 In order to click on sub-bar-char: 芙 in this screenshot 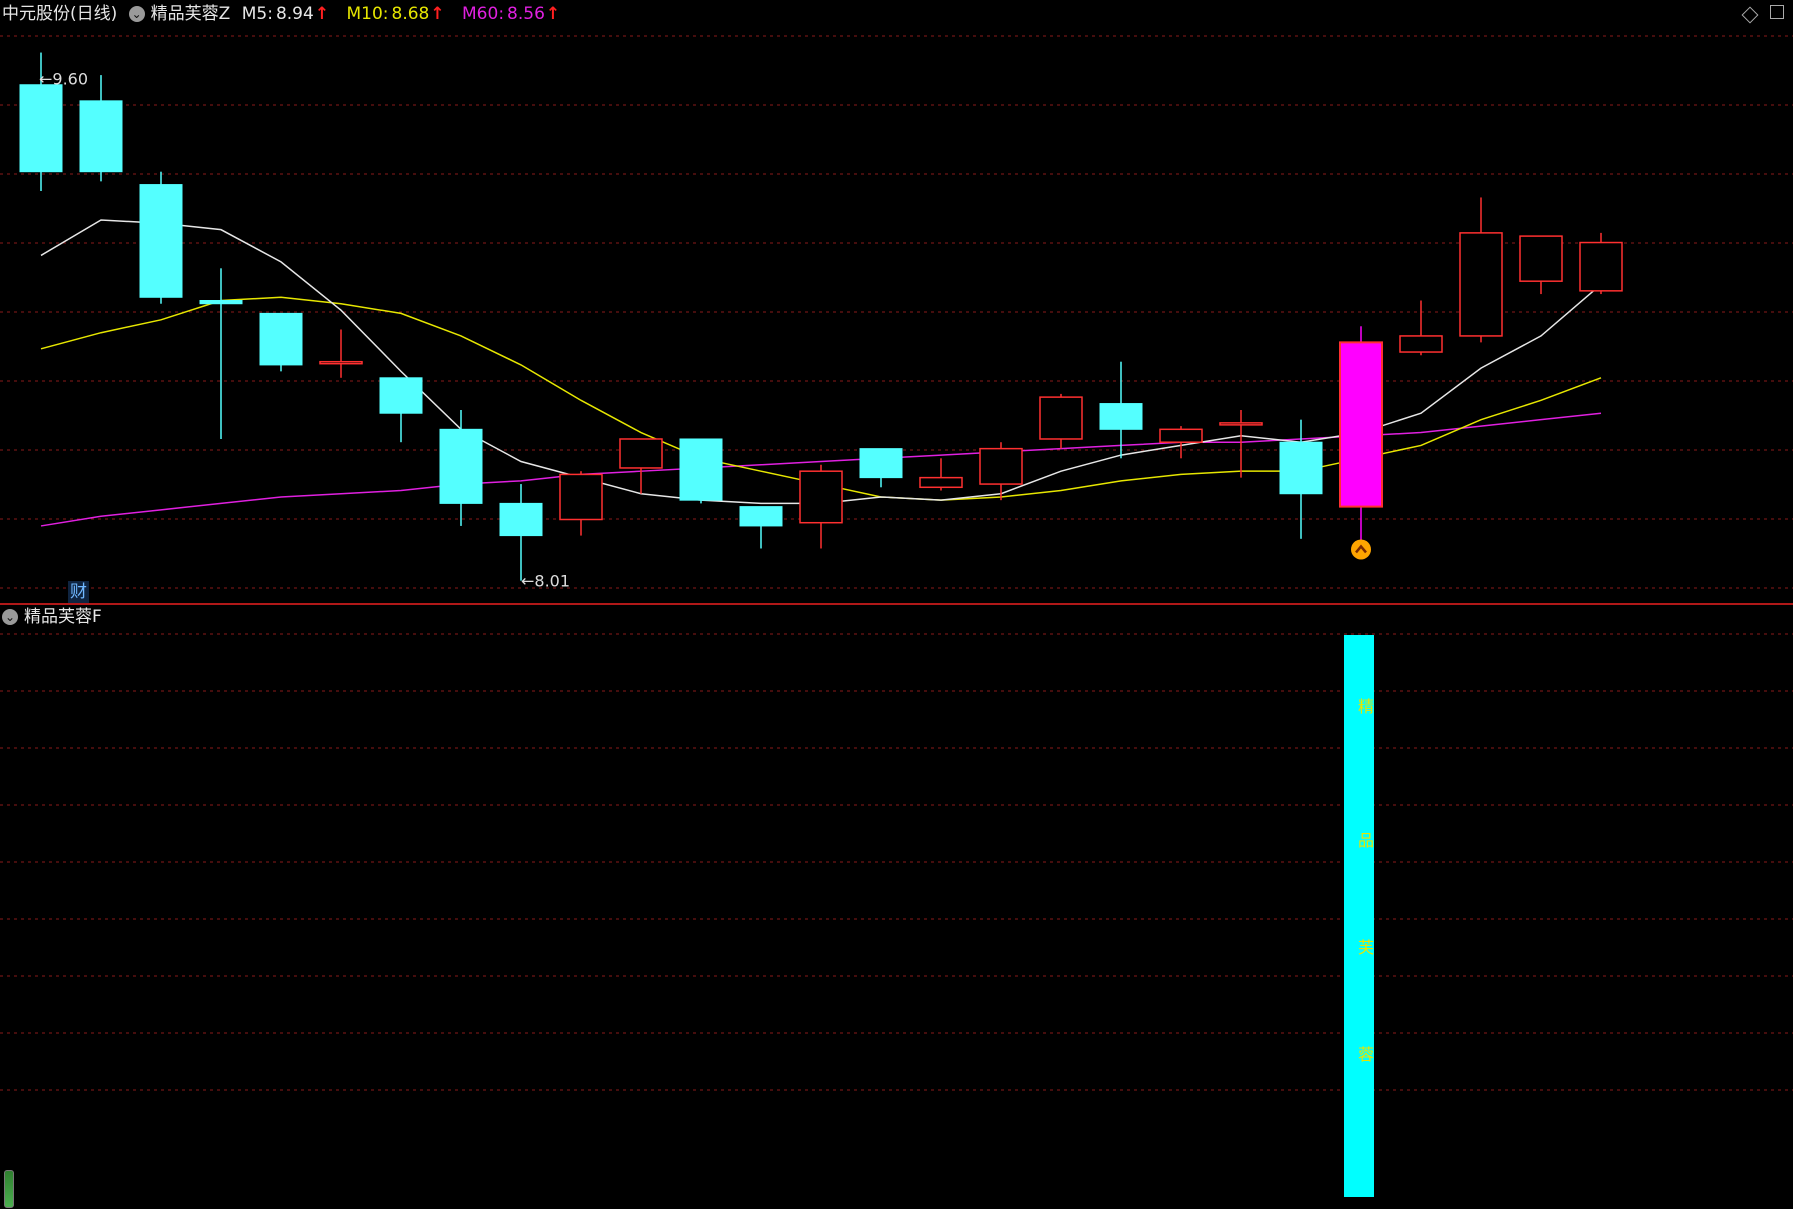, I will do `click(1366, 947)`.